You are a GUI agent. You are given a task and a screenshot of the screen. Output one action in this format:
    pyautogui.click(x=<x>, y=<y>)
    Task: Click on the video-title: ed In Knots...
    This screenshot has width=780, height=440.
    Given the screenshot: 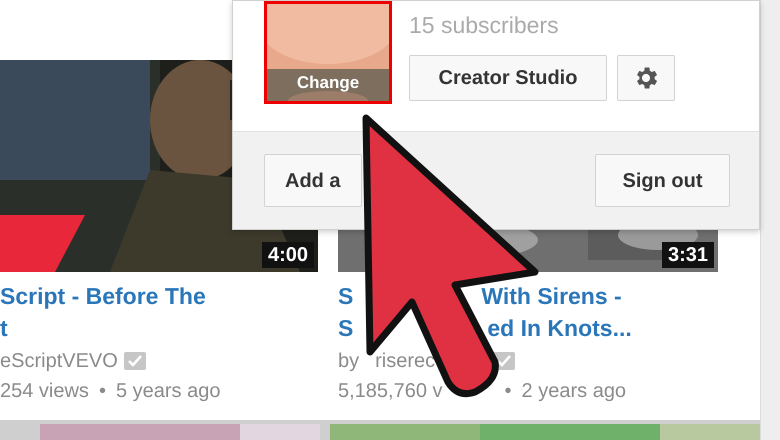 What is the action you would take?
    pyautogui.click(x=559, y=328)
    